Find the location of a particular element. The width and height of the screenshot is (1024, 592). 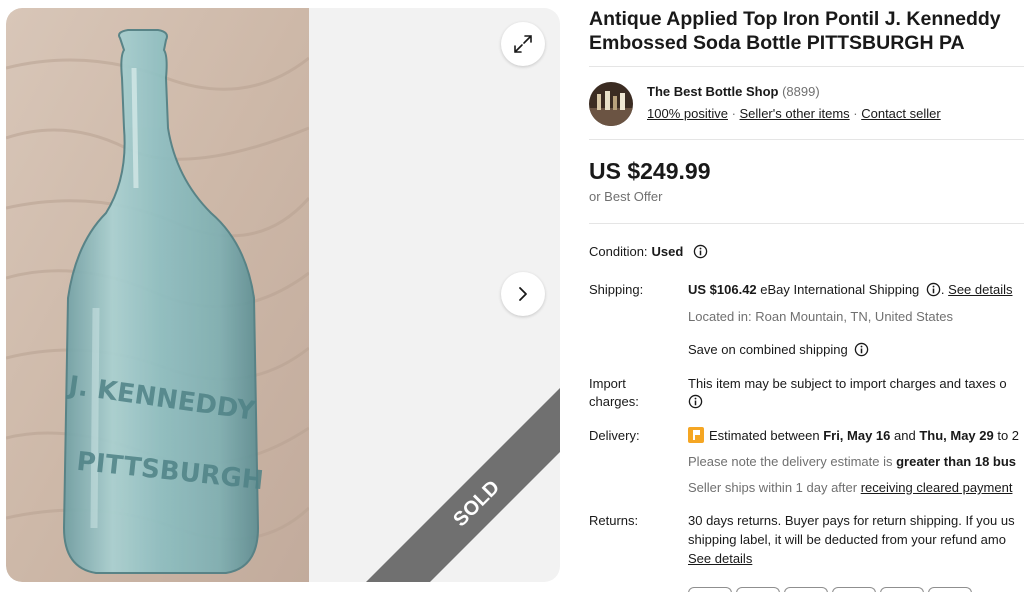

seller-positive-link: 100% positive is located at coordinates (687, 113).